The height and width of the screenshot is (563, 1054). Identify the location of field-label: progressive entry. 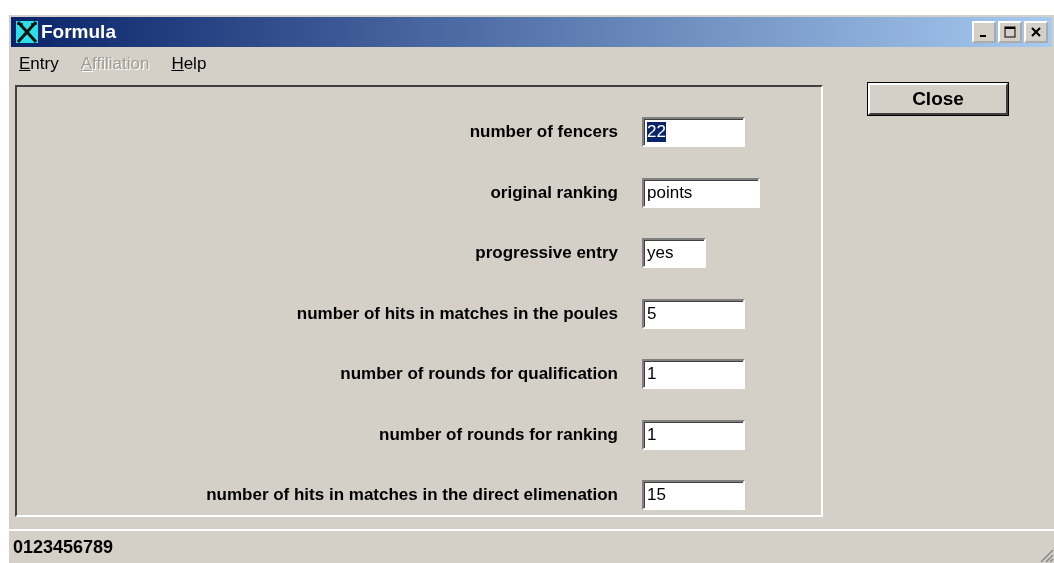
(546, 253).